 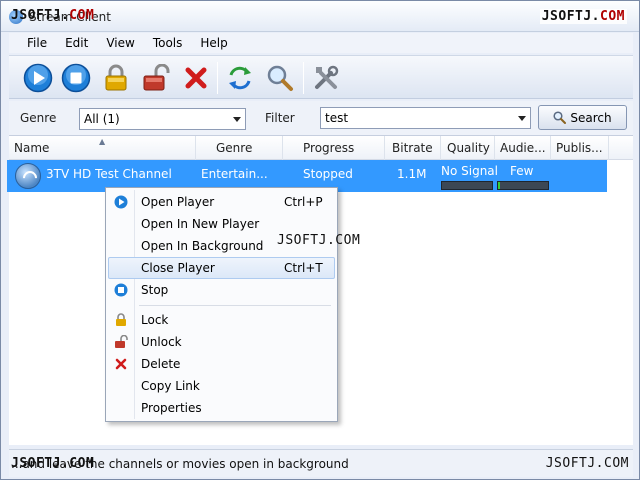 I want to click on channel-audience: Few, so click(x=522, y=171).